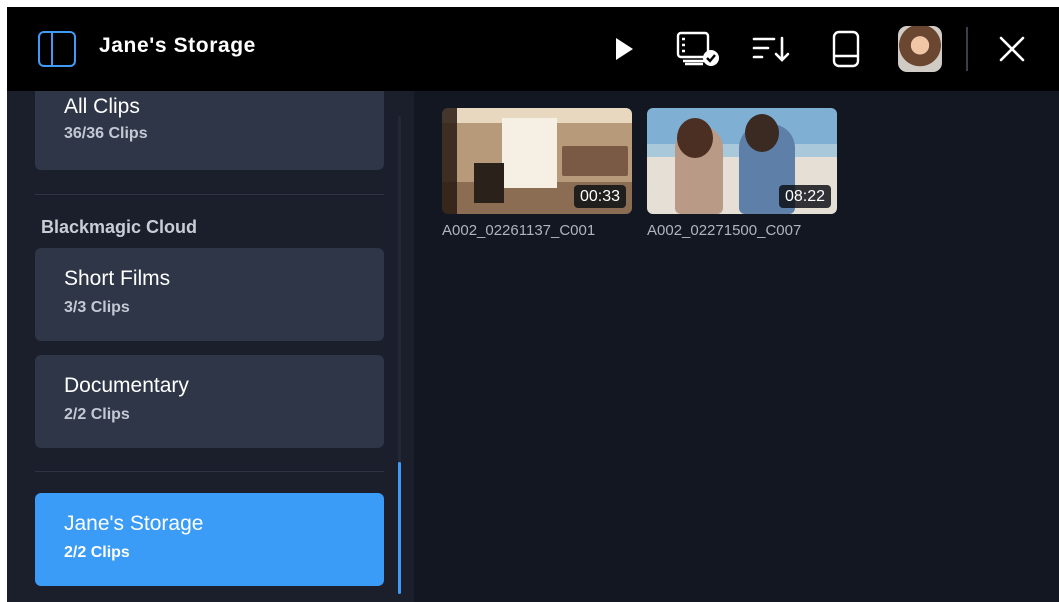 The image size is (1059, 602). Describe the element at coordinates (134, 523) in the screenshot. I see `sidebar-item-label: Jane's Storage` at that location.